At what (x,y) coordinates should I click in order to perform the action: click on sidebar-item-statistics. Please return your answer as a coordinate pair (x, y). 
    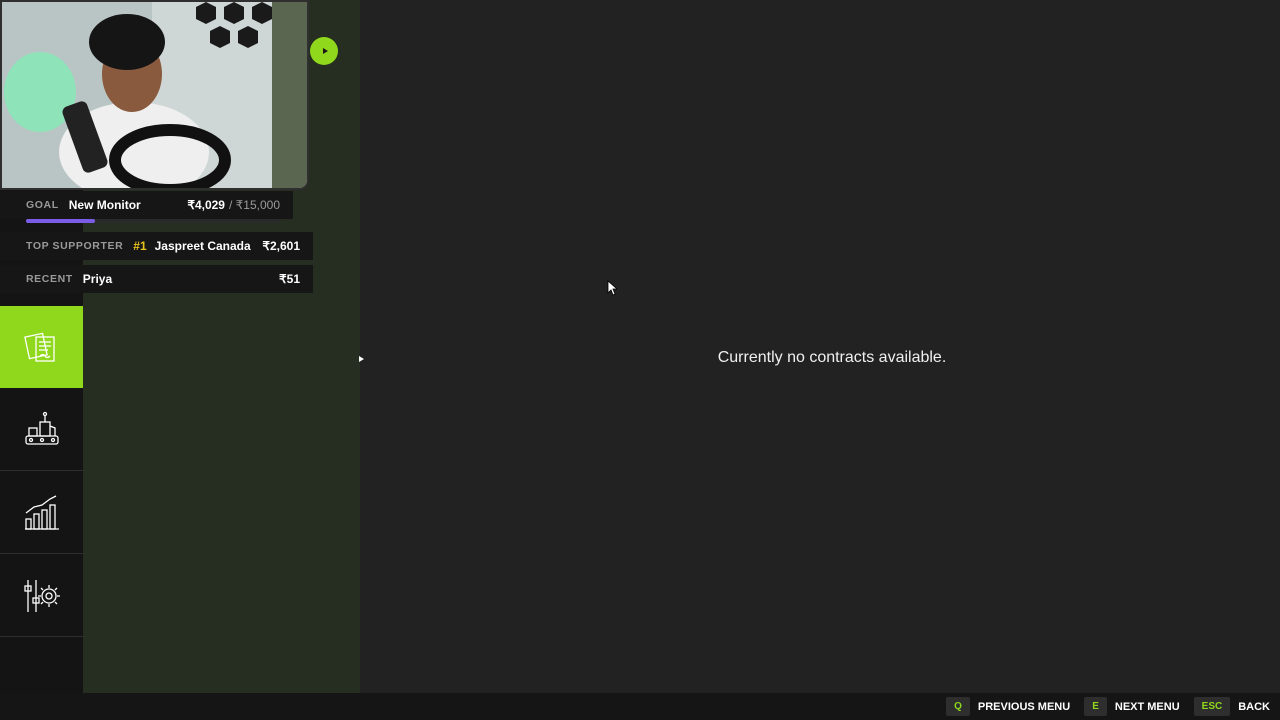
    Looking at the image, I should click on (41, 513).